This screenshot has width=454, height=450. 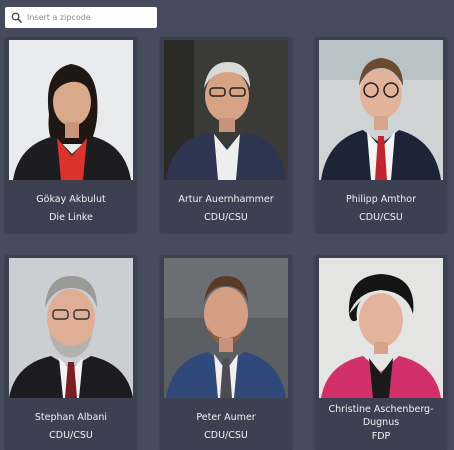 What do you see at coordinates (226, 417) in the screenshot?
I see `candidate-name: Peter Aumer` at bounding box center [226, 417].